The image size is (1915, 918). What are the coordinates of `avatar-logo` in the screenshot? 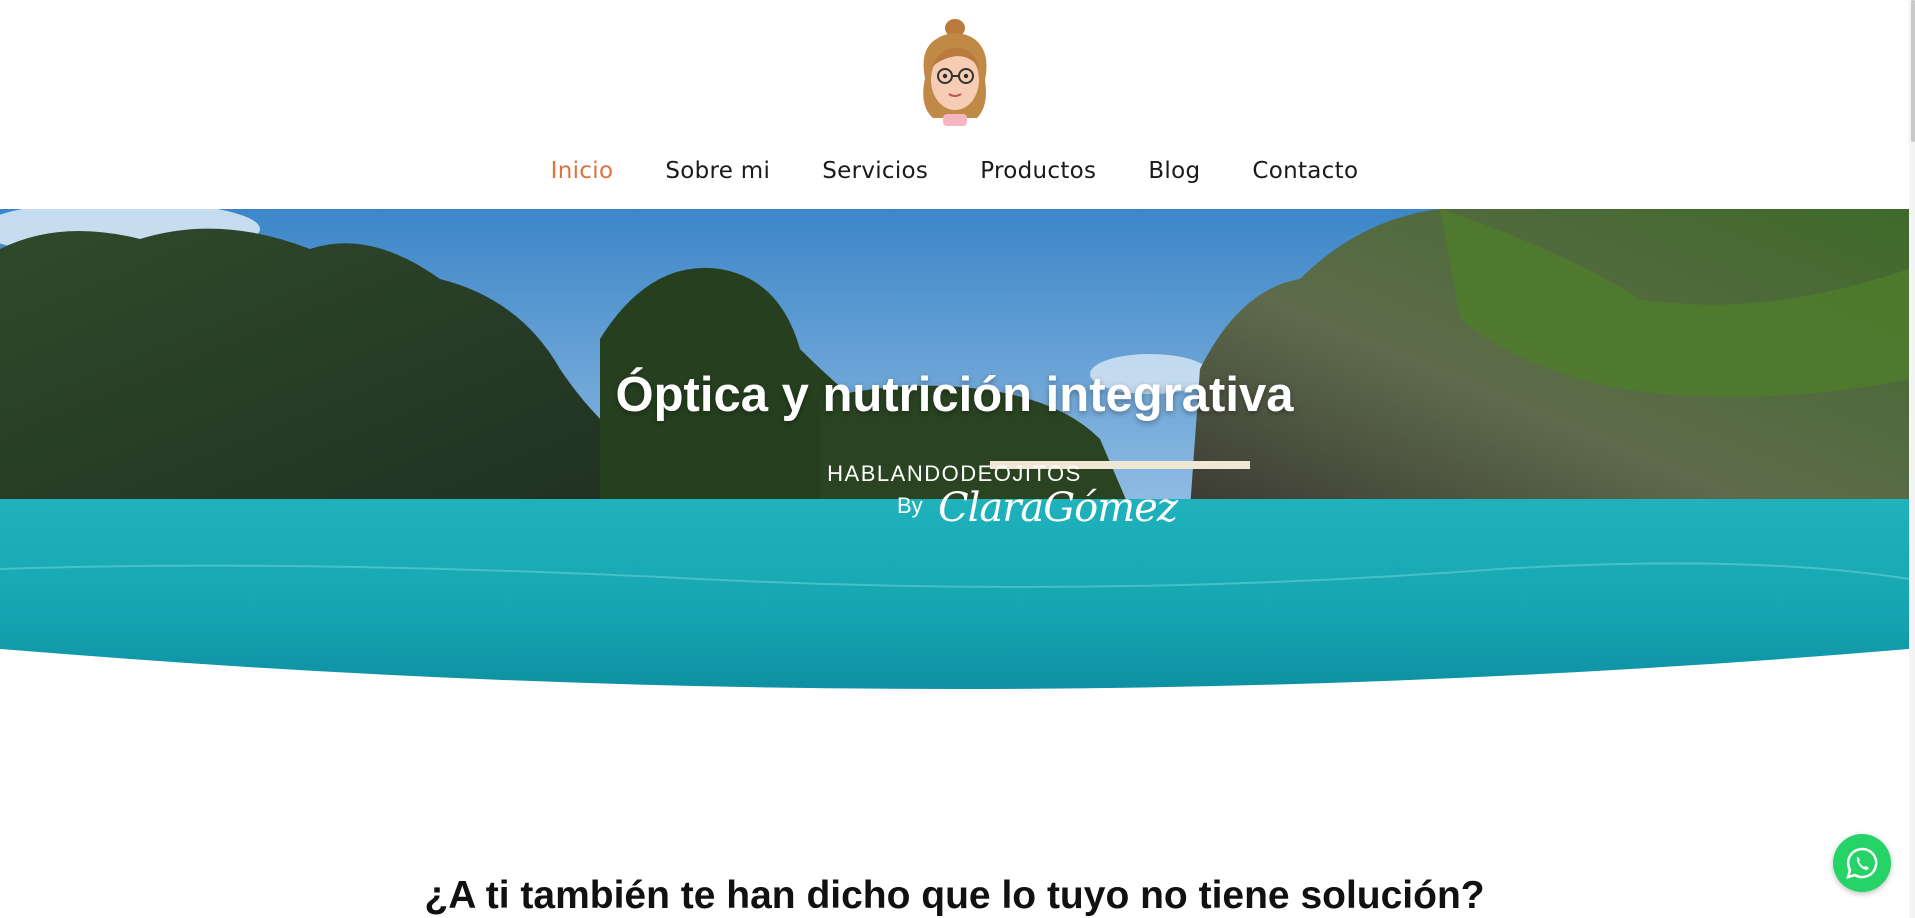 It's located at (955, 73).